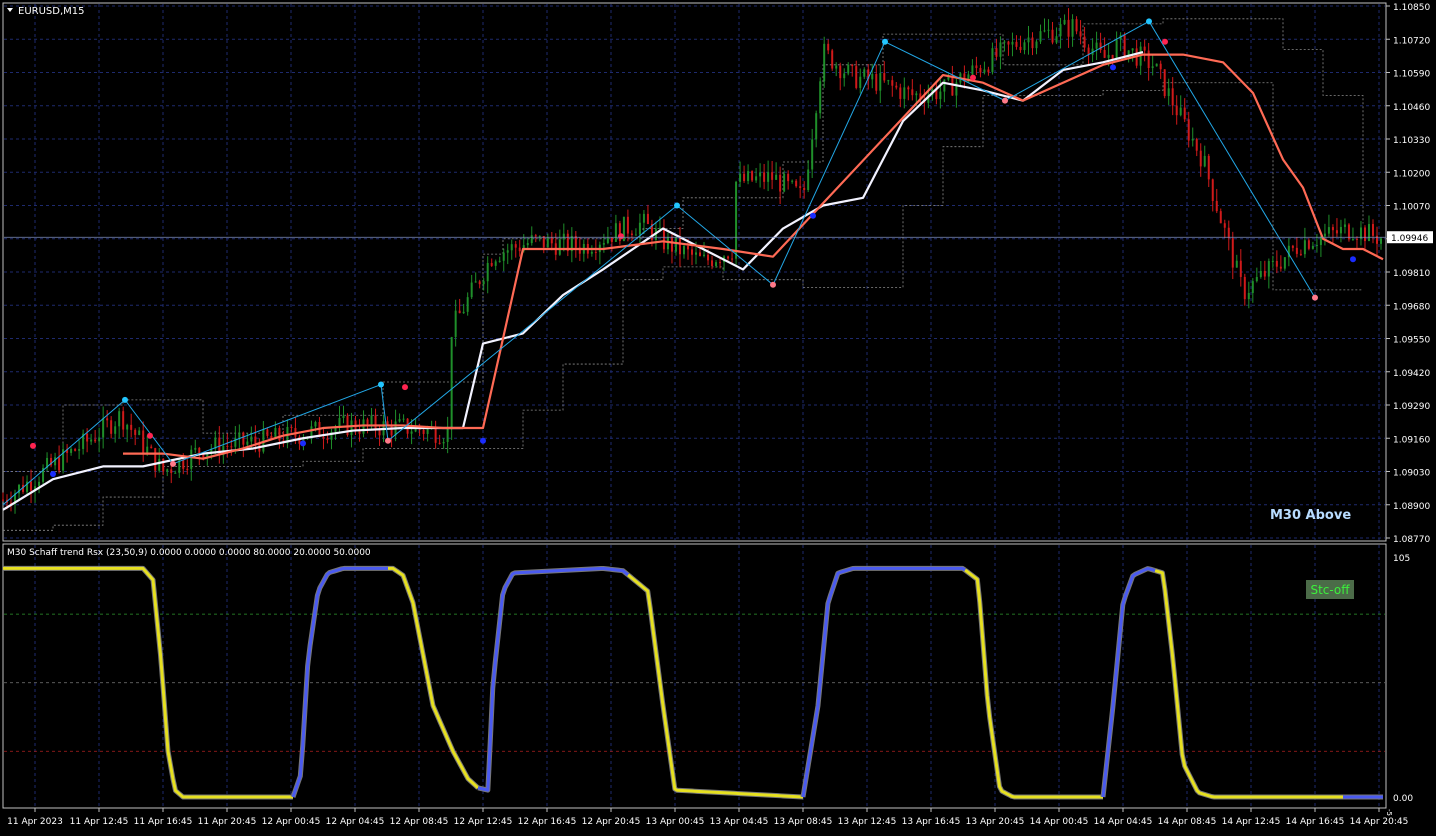 The image size is (1436, 836). I want to click on cyan-dot-marker, so click(1149, 21).